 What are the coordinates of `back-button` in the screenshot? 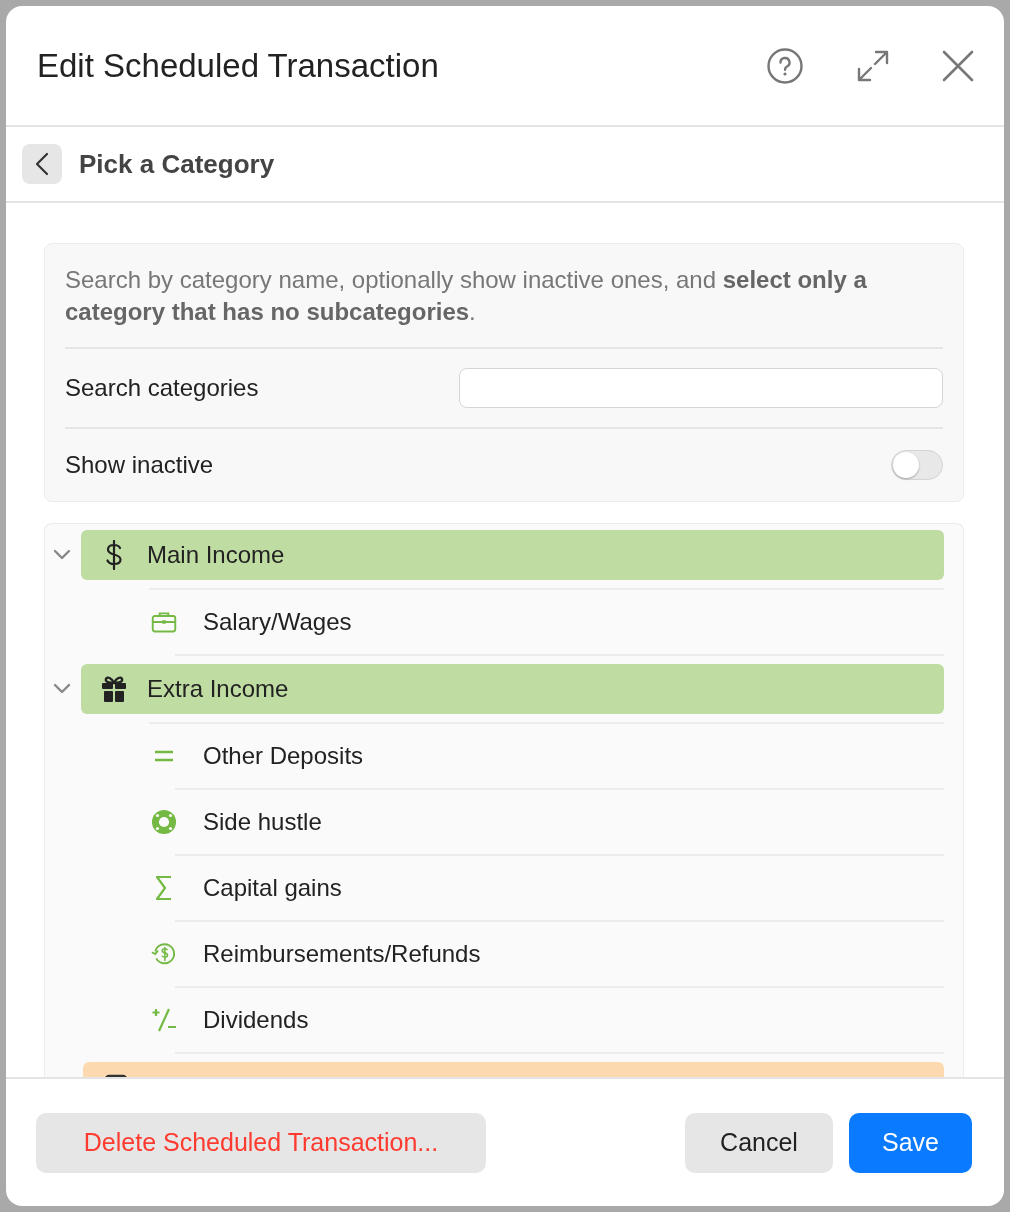 It's located at (42, 164).